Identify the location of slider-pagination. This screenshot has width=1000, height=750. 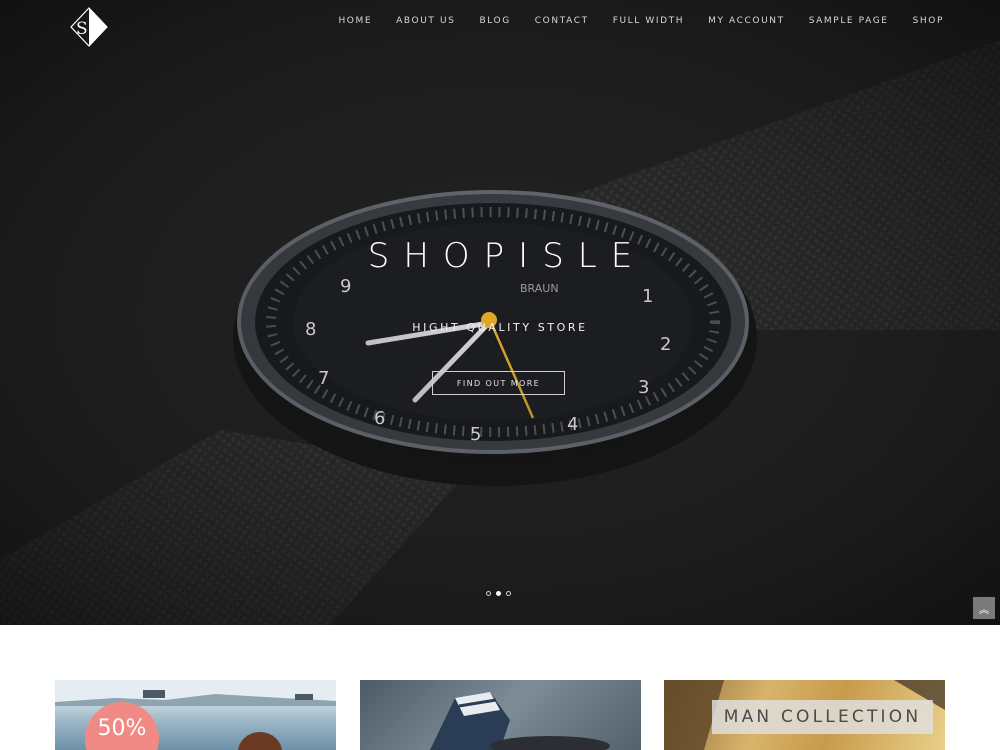
(498, 593).